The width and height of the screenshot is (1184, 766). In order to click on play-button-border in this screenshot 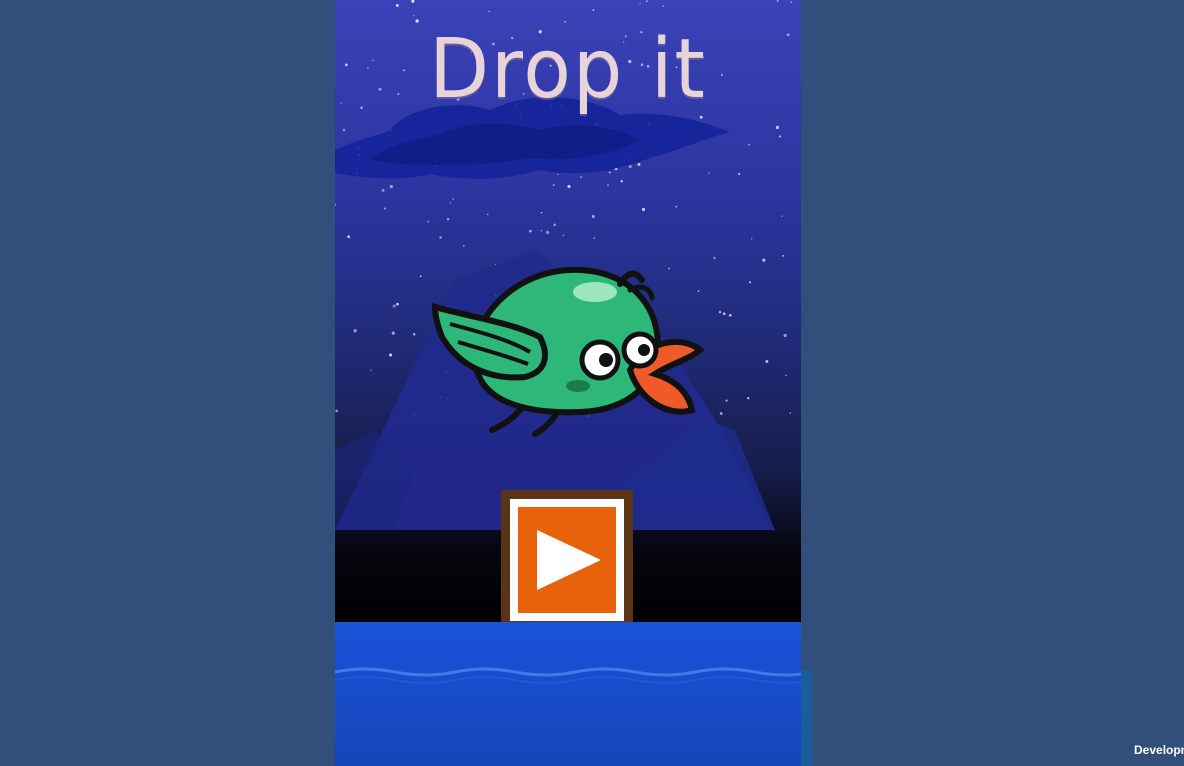, I will do `click(567, 560)`.